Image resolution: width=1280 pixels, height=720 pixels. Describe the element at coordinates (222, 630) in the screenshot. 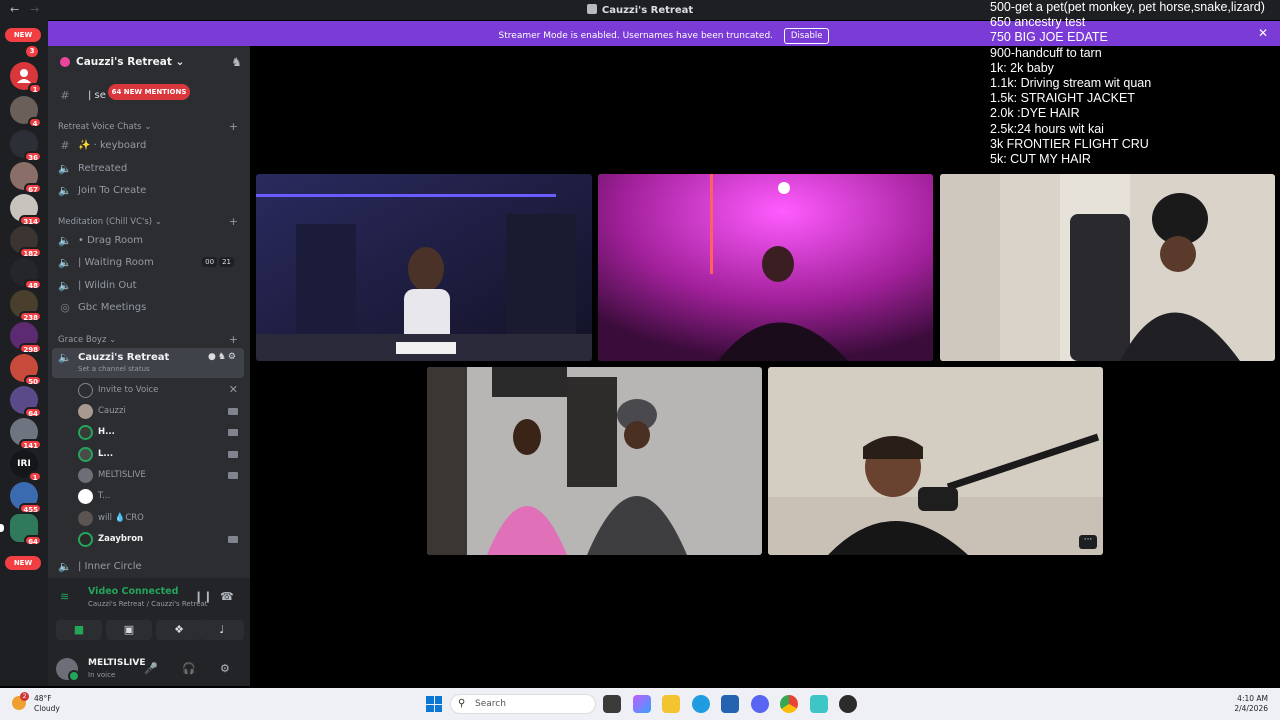

I see `soundboard-button: ♩` at that location.